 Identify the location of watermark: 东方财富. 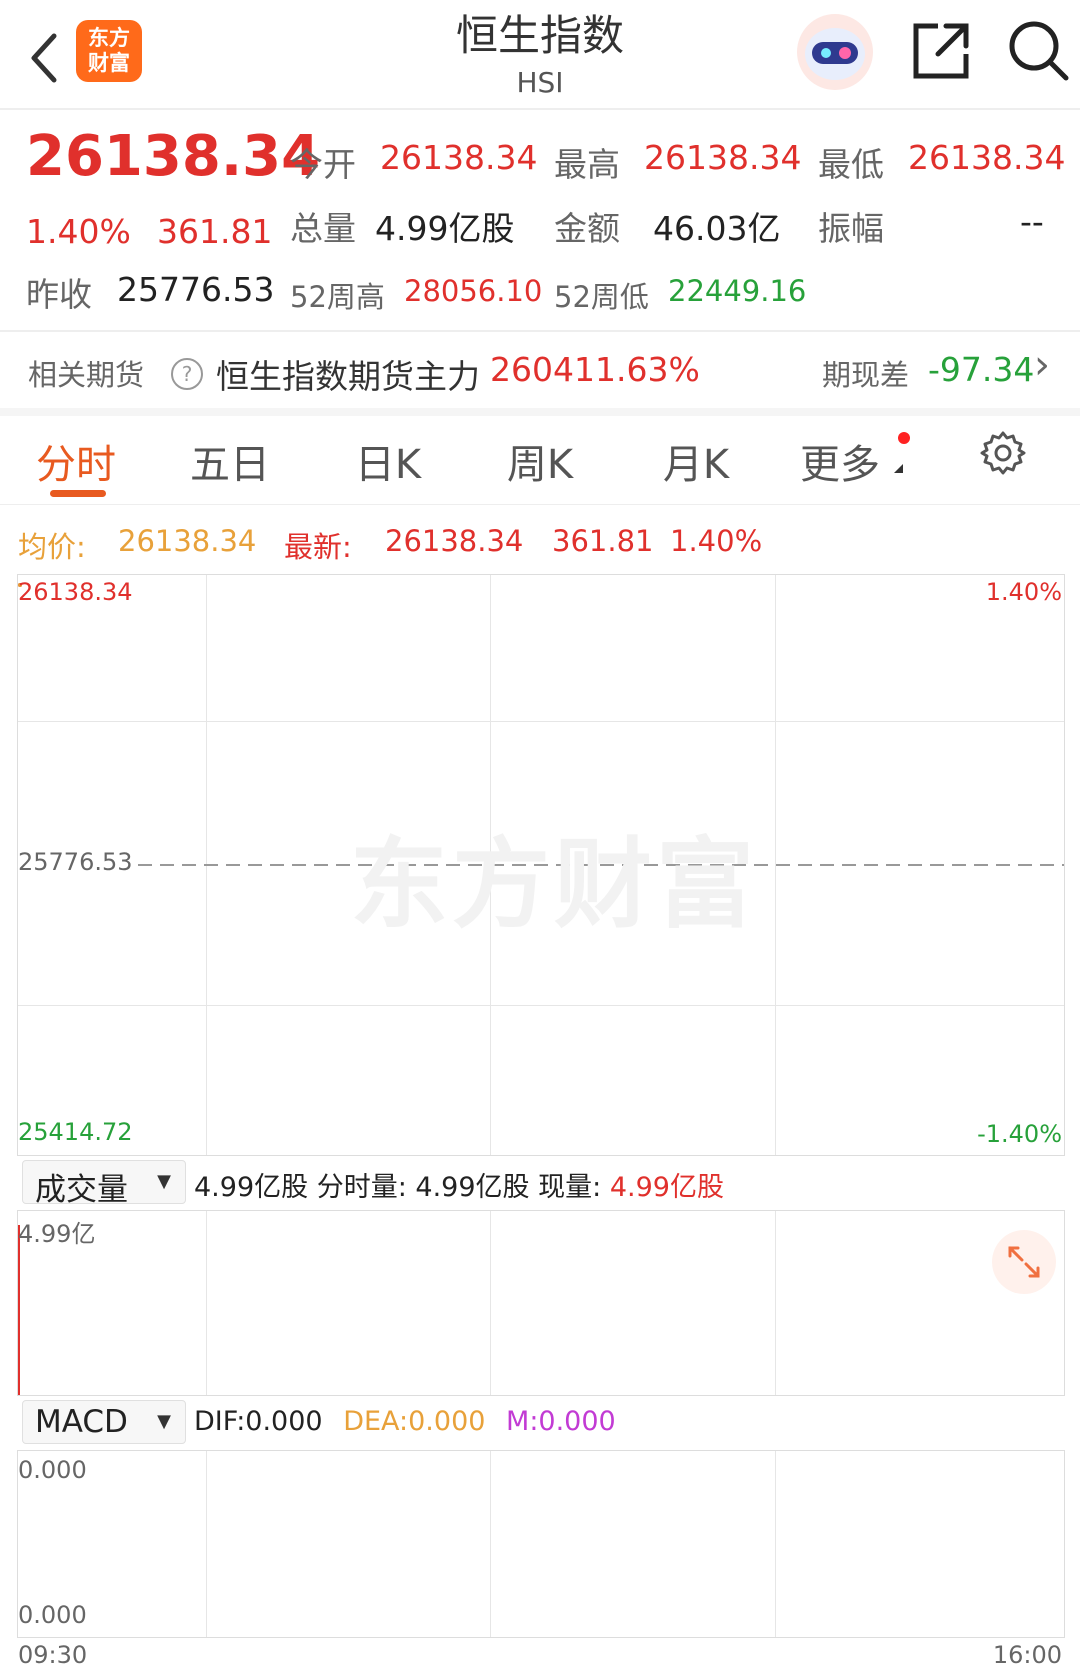
(554, 885).